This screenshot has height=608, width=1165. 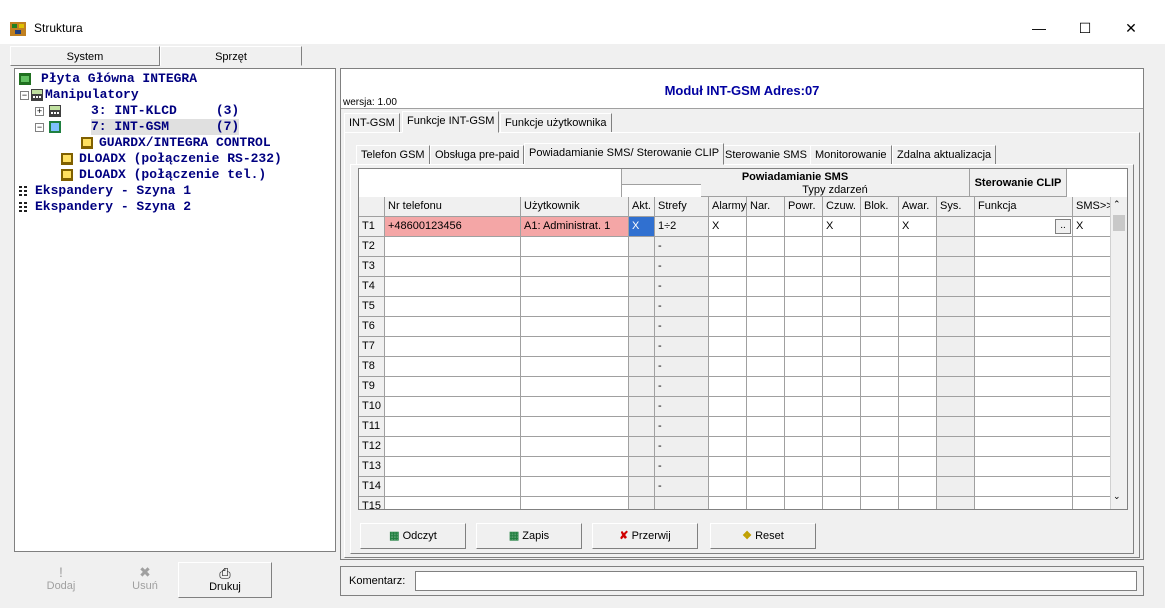 I want to click on zones-cell: 1÷2, so click(x=682, y=227).